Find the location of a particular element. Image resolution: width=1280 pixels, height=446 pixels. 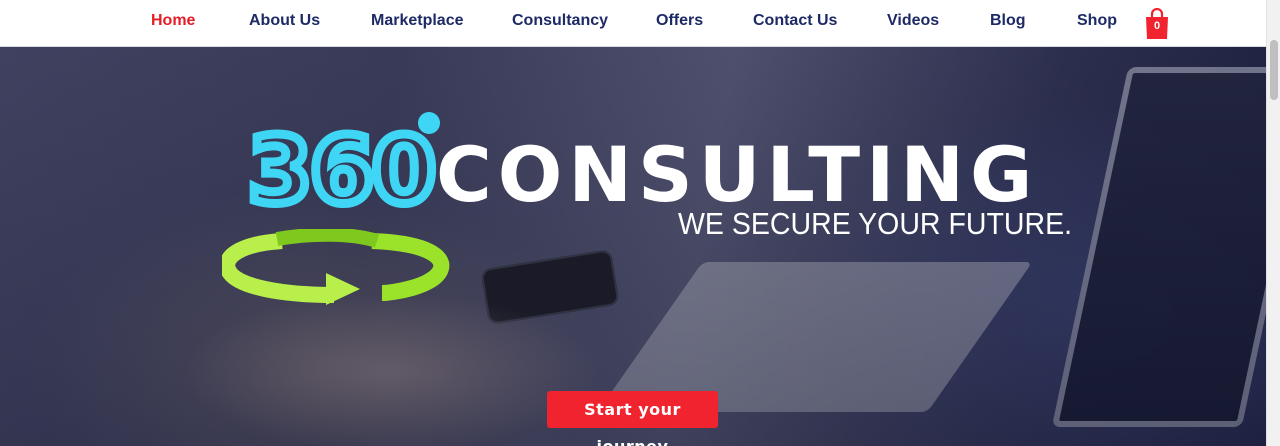

nav-offers: Offers is located at coordinates (679, 21).